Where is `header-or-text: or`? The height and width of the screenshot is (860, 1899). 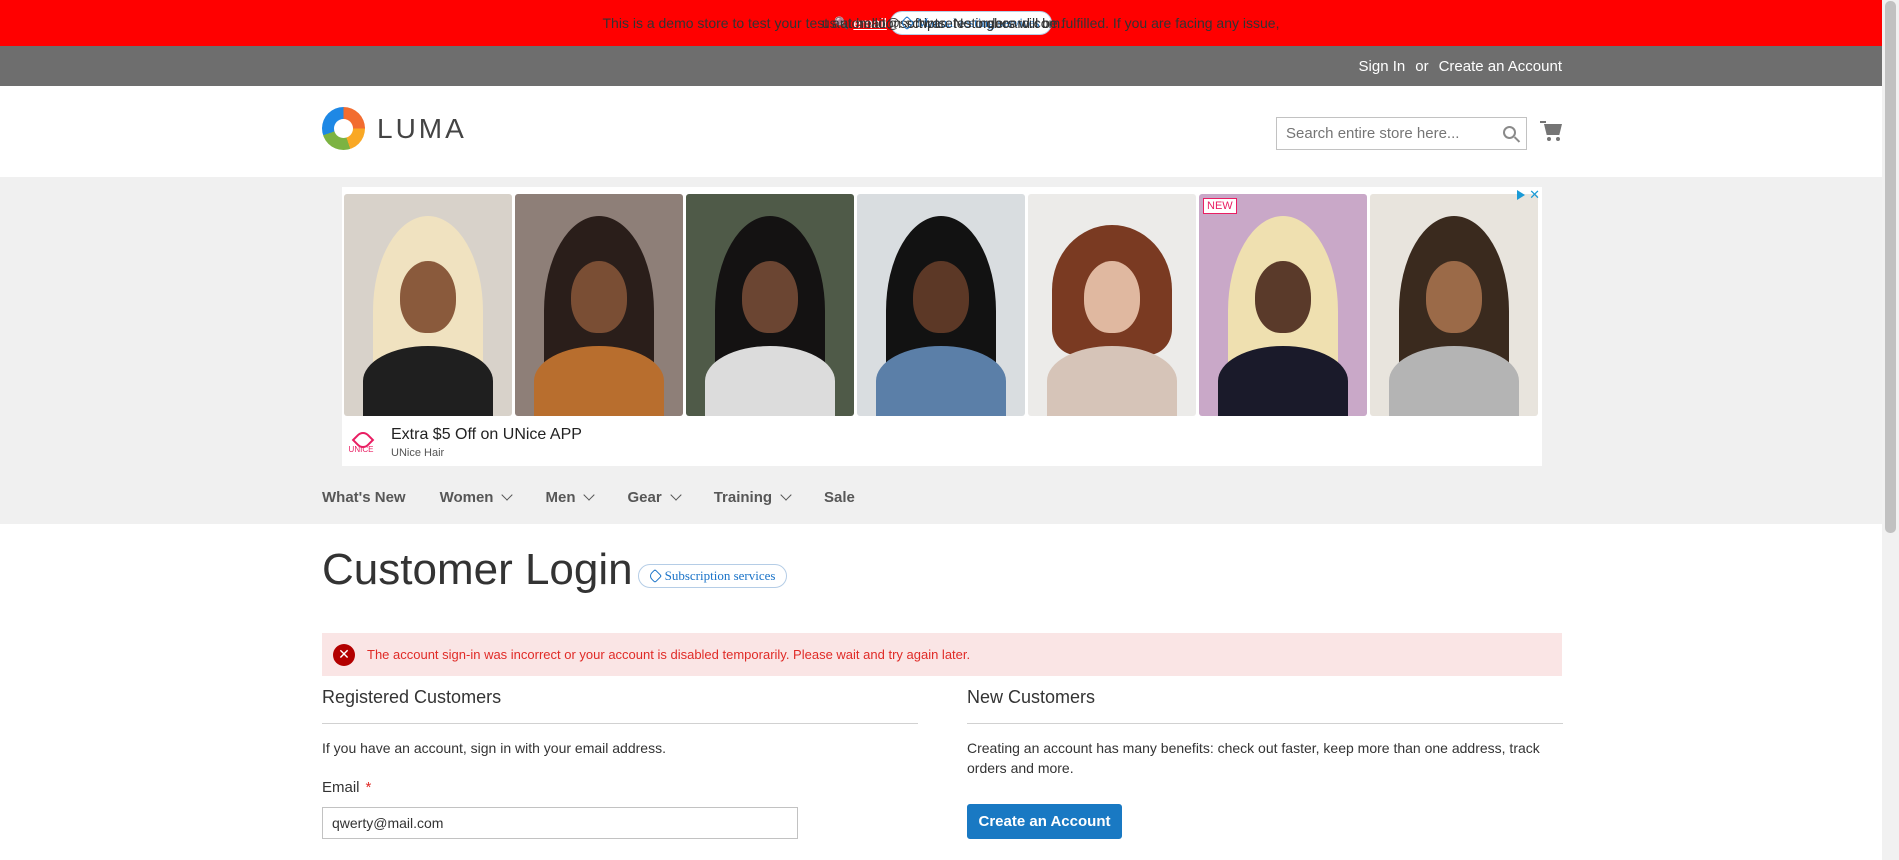
header-or-text: or is located at coordinates (1422, 66).